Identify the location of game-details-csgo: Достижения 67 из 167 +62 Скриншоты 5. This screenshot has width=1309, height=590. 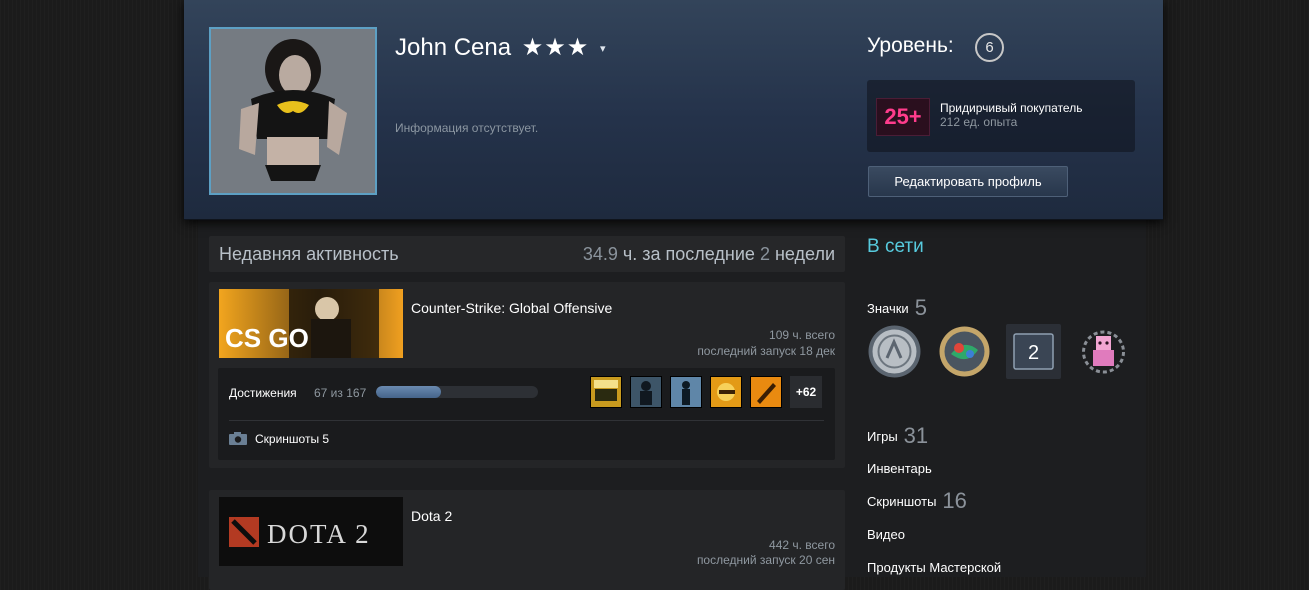
(526, 414).